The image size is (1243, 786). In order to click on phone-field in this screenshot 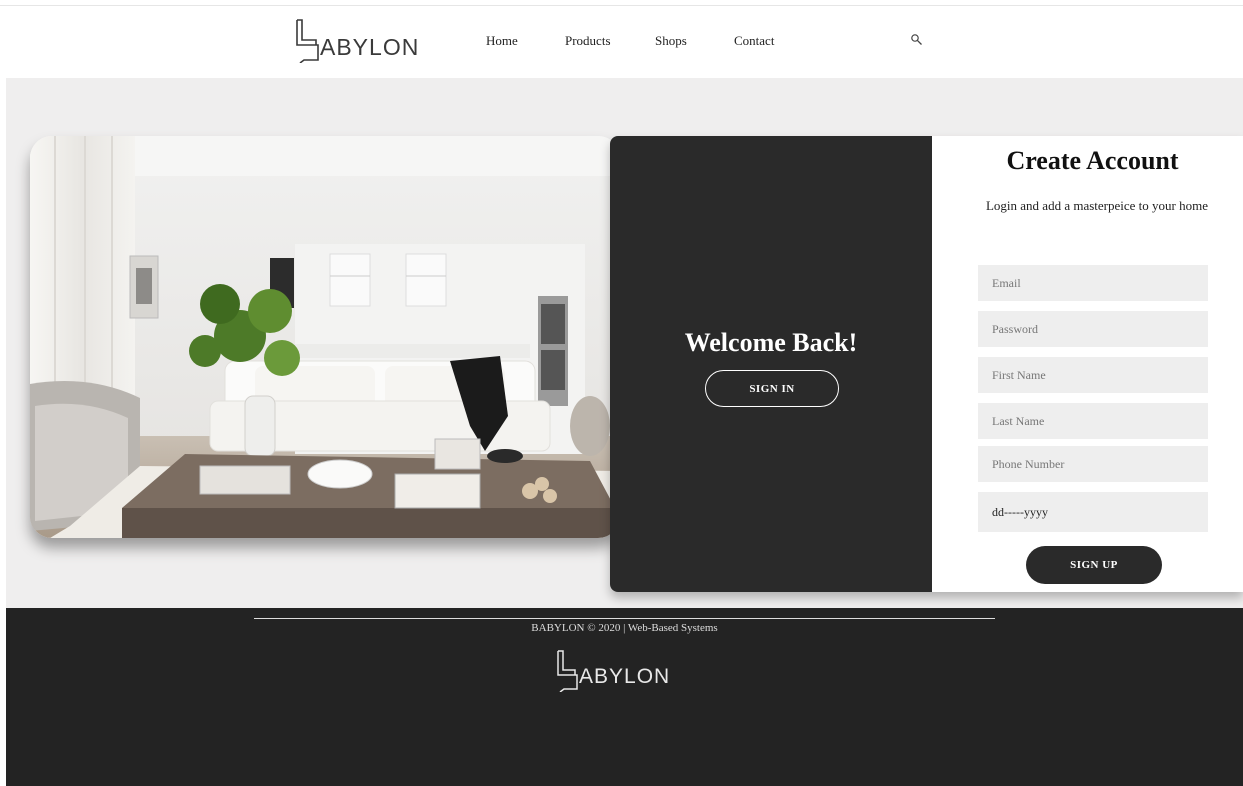, I will do `click(1093, 464)`.